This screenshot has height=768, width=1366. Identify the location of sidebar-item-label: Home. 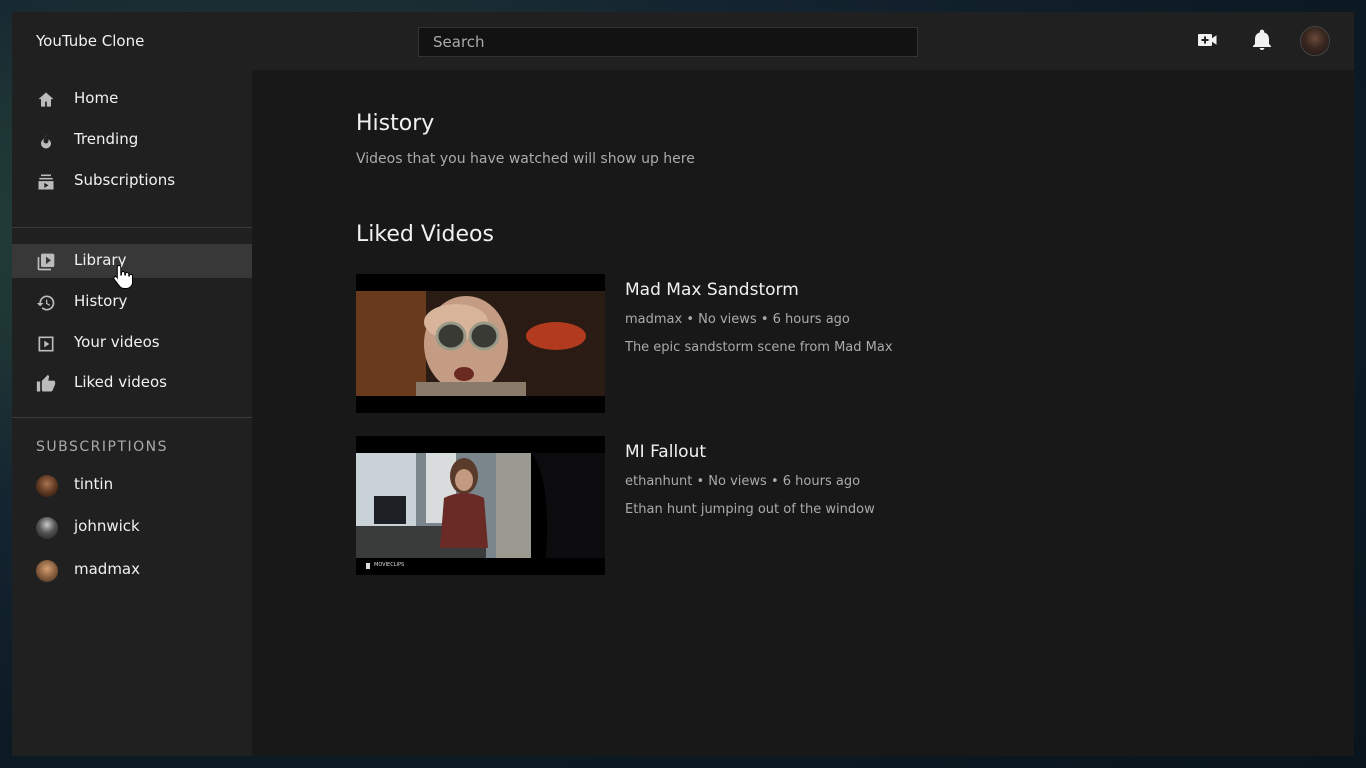
(96, 98).